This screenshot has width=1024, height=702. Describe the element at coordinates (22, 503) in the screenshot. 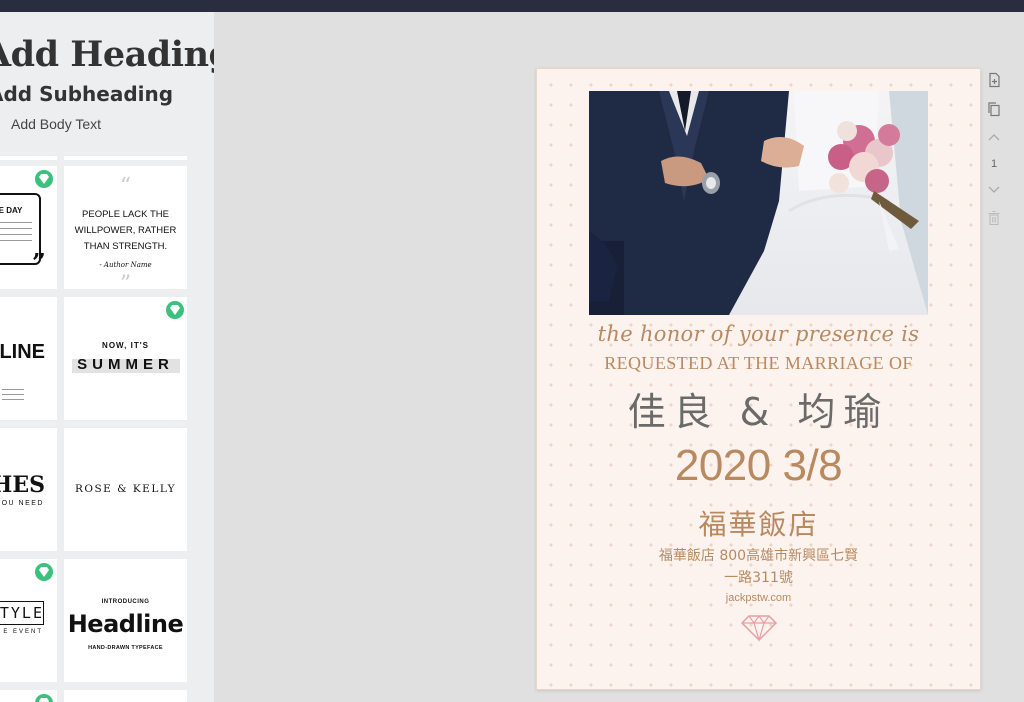

I see `tile-subtext: OU NEED` at that location.